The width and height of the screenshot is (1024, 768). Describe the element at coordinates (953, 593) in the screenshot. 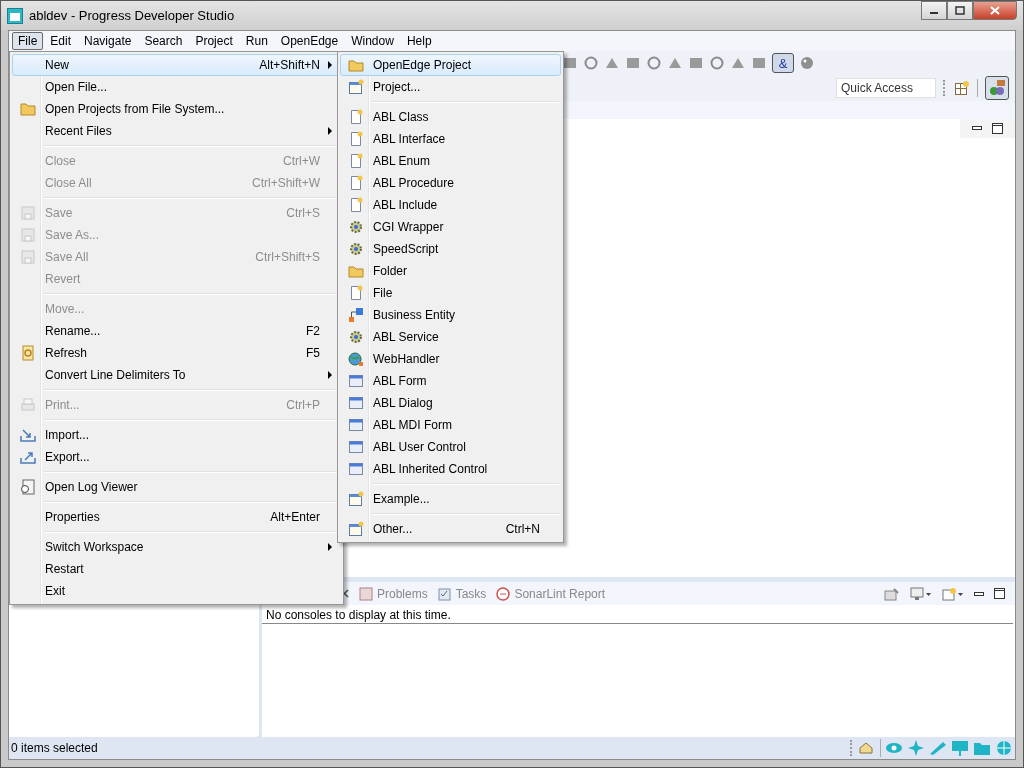

I see `new-console-icon` at that location.